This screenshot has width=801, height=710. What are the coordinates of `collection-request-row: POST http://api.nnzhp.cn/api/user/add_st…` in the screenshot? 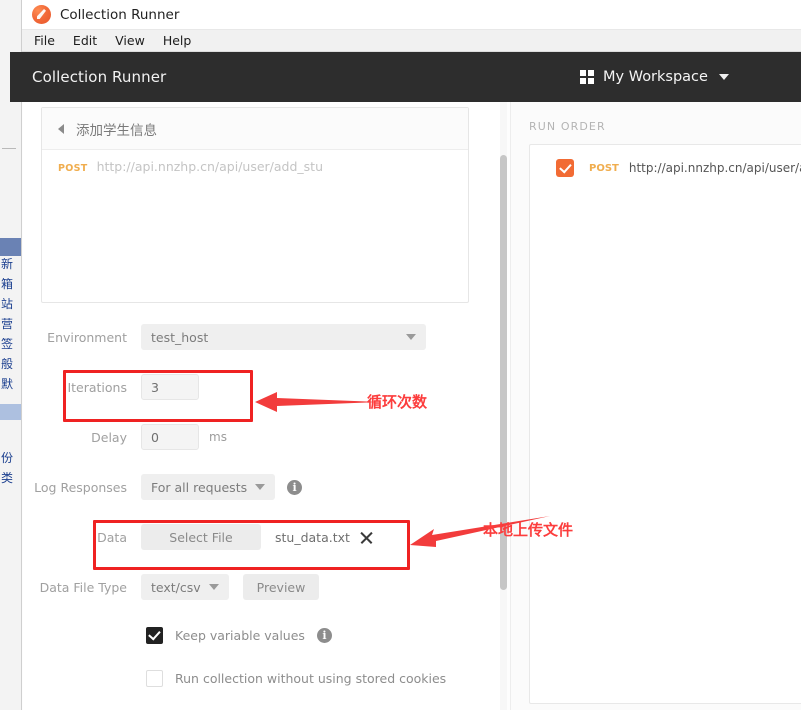 It's located at (255, 162).